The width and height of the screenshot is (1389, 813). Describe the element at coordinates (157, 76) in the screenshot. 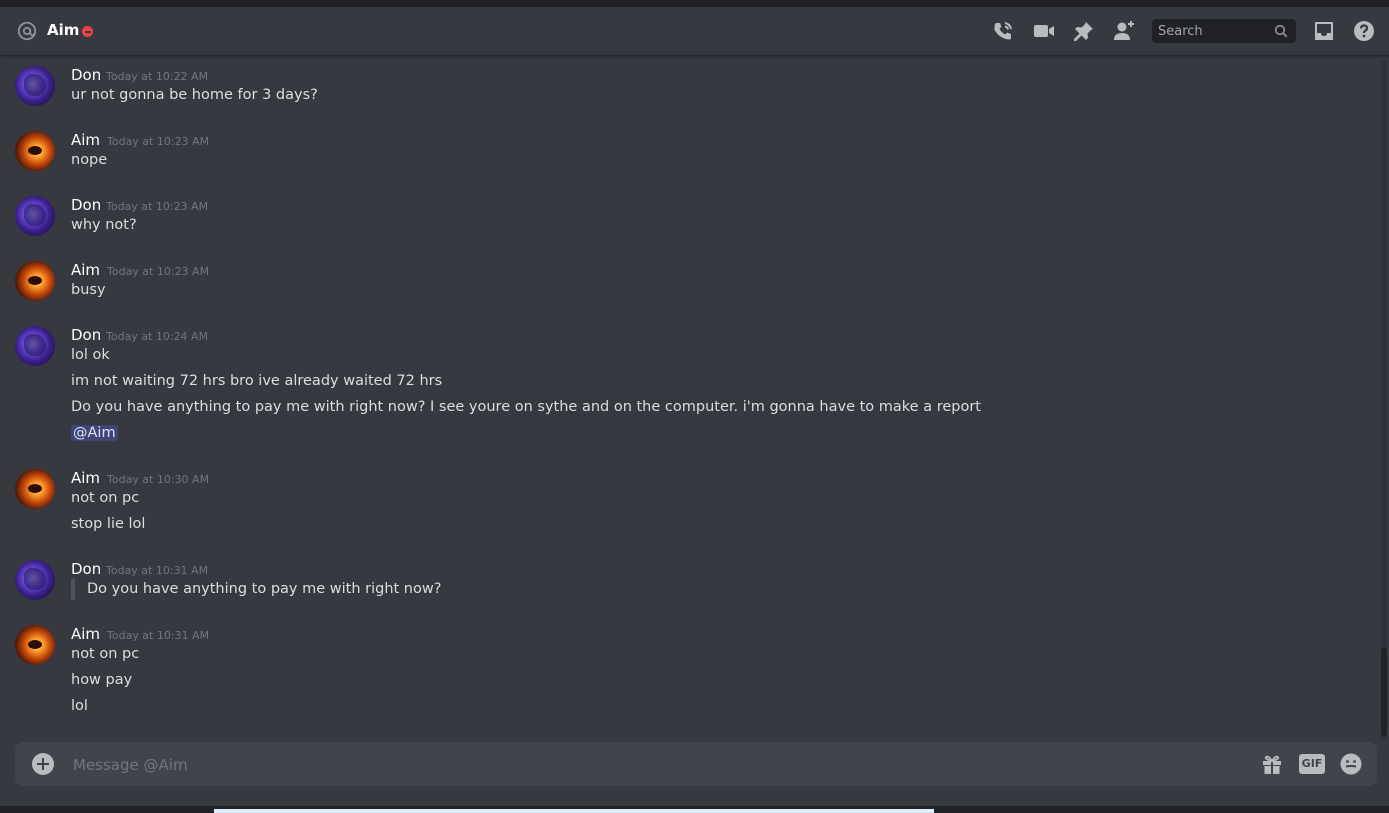

I see `timestamp: Today at 10:22 AM` at that location.